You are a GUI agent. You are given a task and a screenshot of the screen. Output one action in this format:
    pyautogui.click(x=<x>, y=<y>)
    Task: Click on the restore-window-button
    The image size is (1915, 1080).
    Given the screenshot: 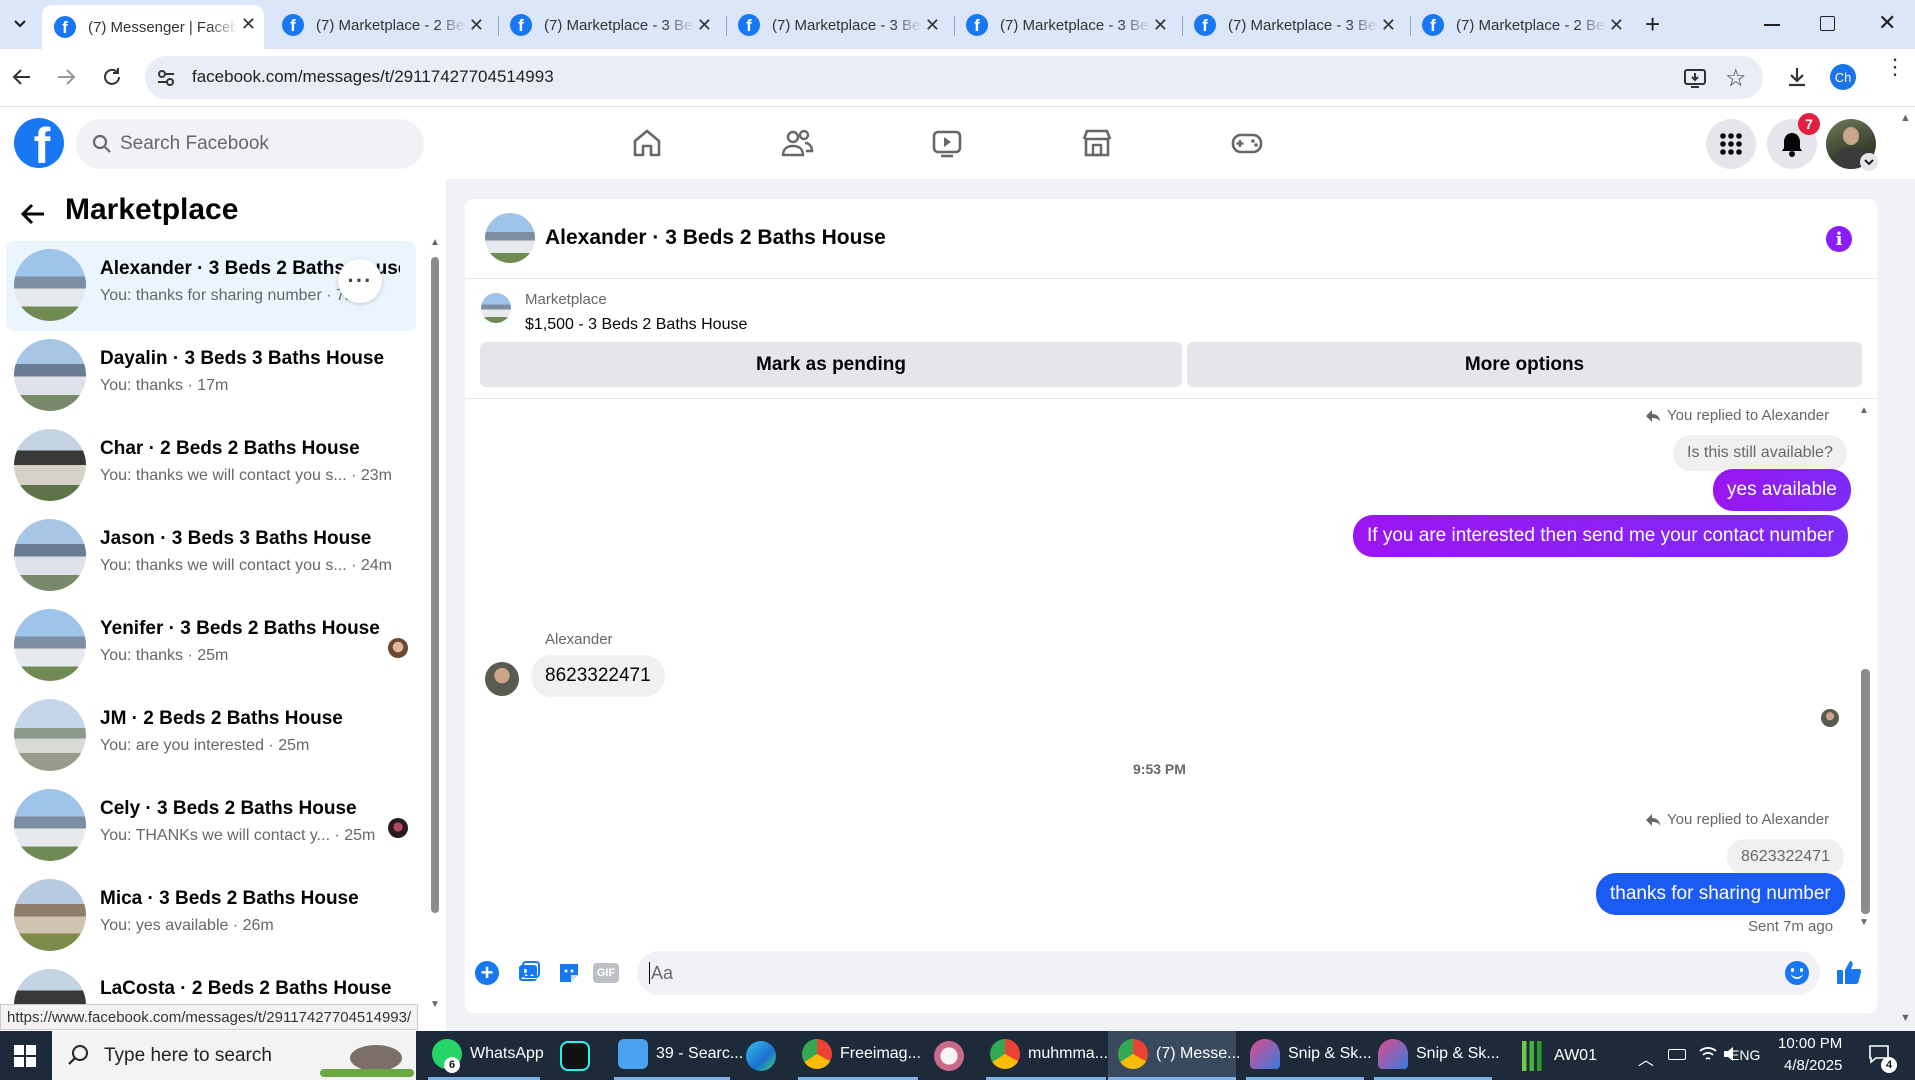 What is the action you would take?
    pyautogui.click(x=1827, y=23)
    